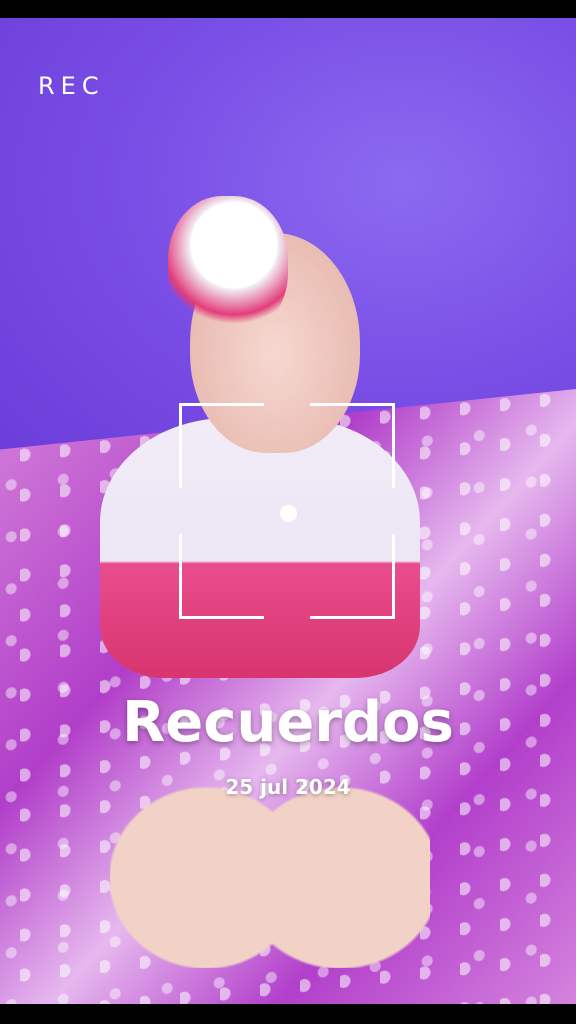 This screenshot has height=1024, width=576. I want to click on focus-corner-bottom-right, so click(352, 576).